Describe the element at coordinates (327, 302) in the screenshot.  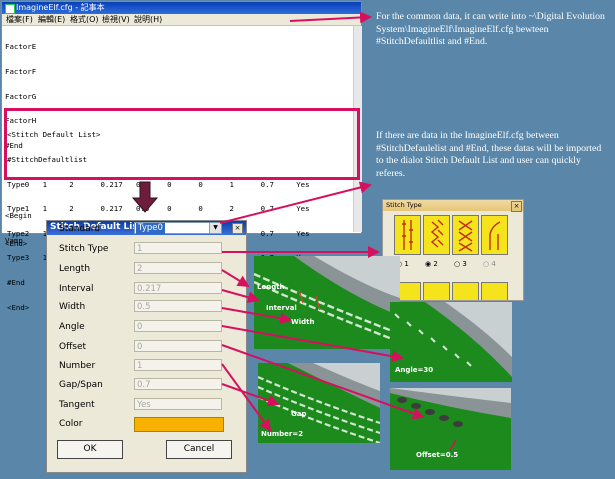
I see `stitch-image-length: Length Interval Width` at that location.